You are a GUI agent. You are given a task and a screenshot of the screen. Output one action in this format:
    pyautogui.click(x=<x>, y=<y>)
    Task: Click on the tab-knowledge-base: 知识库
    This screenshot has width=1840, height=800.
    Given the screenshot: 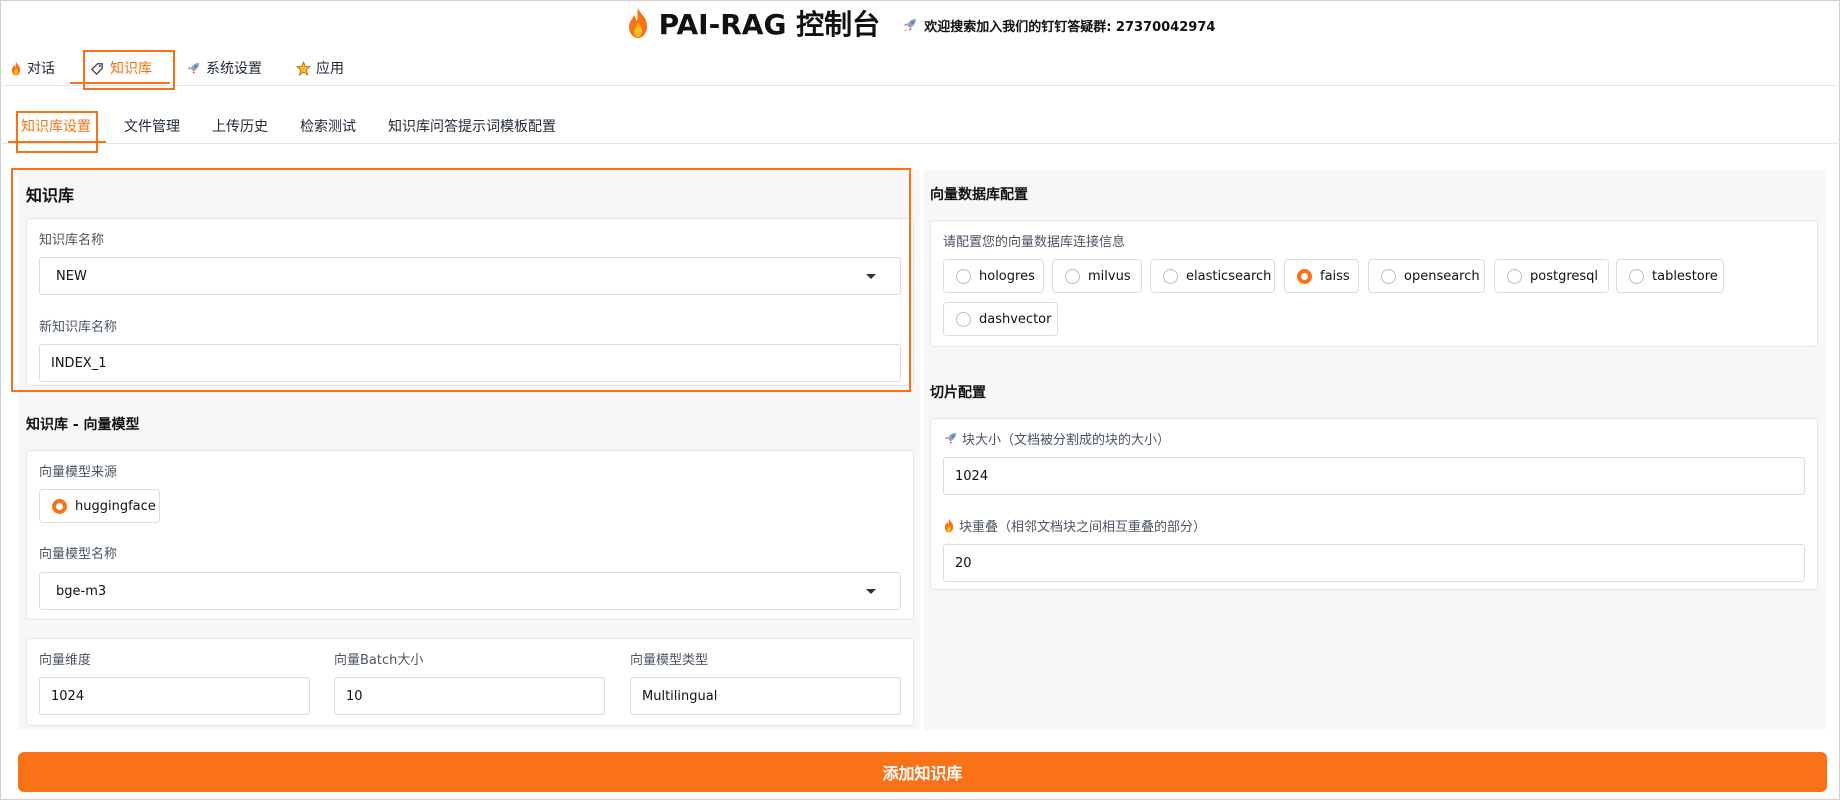 What is the action you would take?
    pyautogui.click(x=121, y=68)
    